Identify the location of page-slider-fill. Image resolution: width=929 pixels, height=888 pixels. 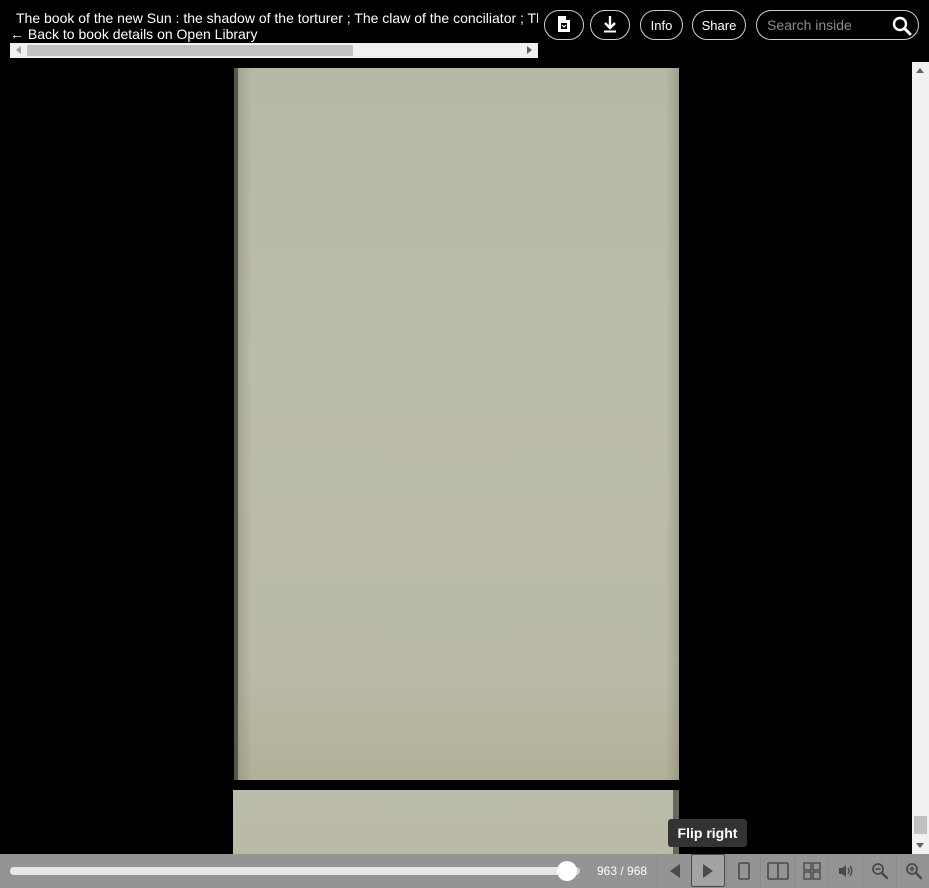
(288, 871).